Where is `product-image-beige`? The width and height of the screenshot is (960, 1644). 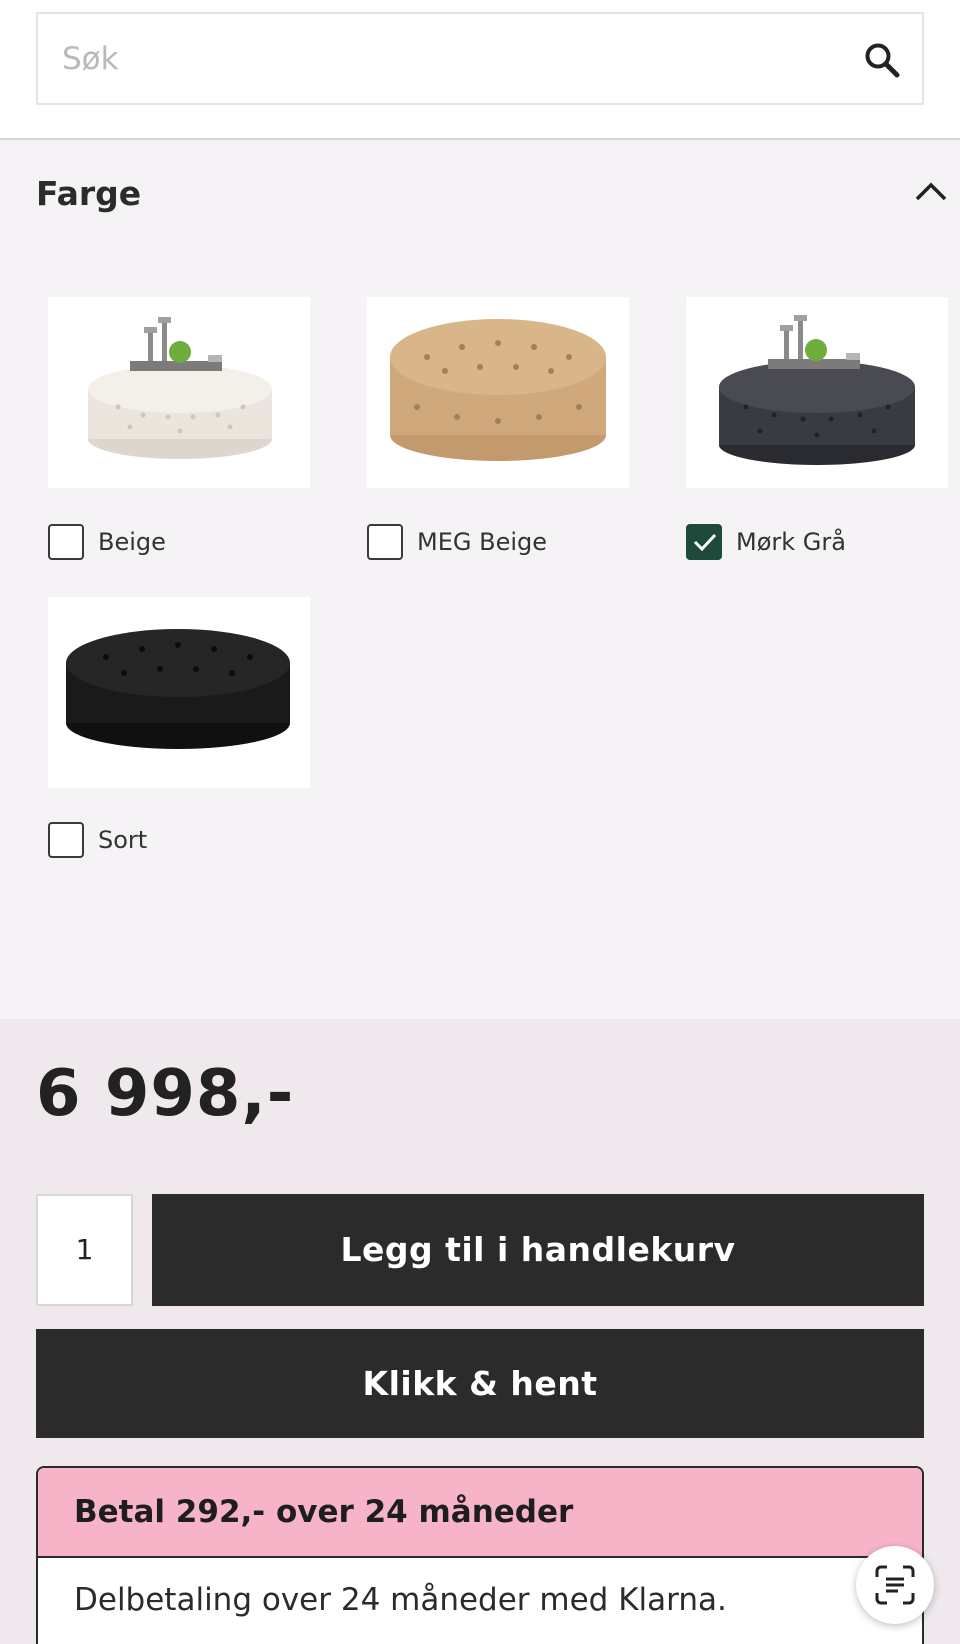
product-image-beige is located at coordinates (179, 392).